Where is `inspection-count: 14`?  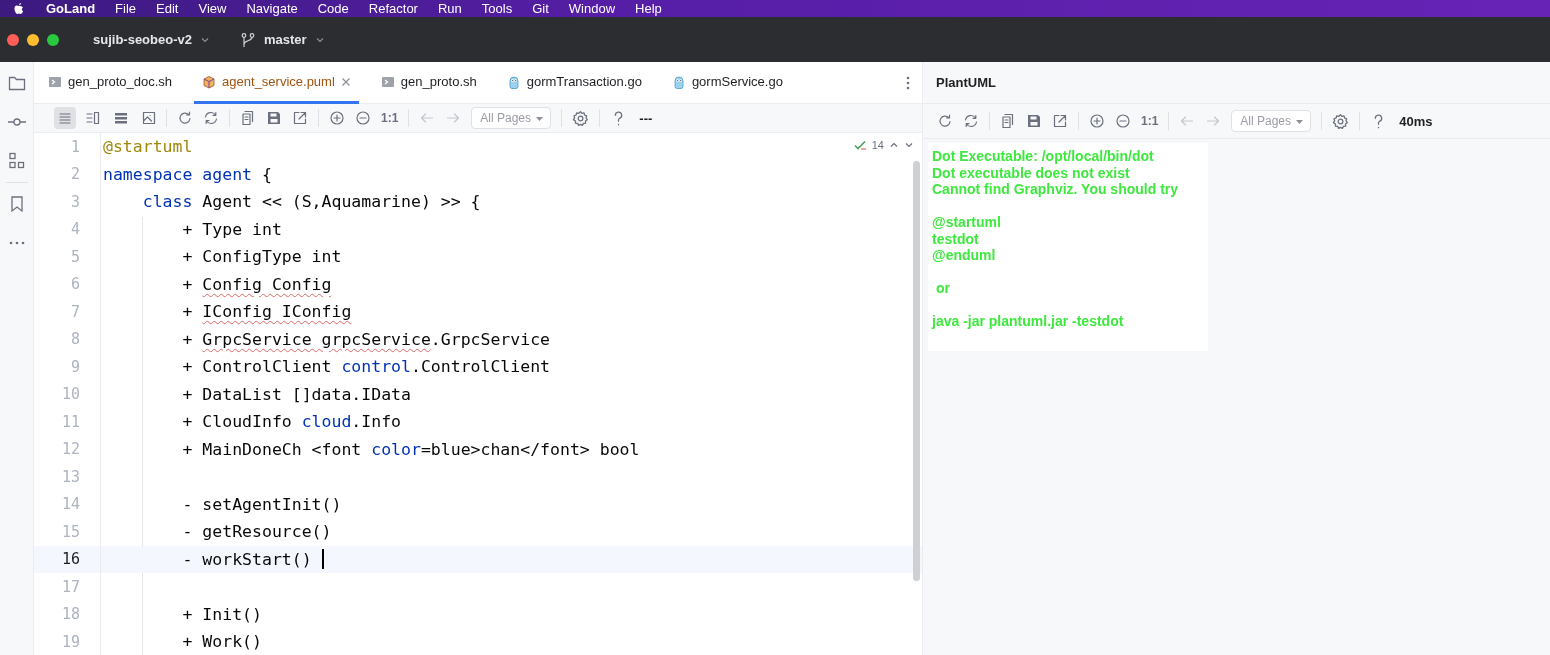 inspection-count: 14 is located at coordinates (877, 145).